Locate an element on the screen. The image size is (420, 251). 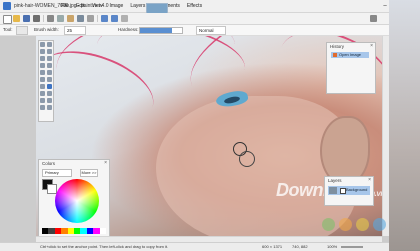
primary-secondary-select: Primary is located at coordinates (57, 173).